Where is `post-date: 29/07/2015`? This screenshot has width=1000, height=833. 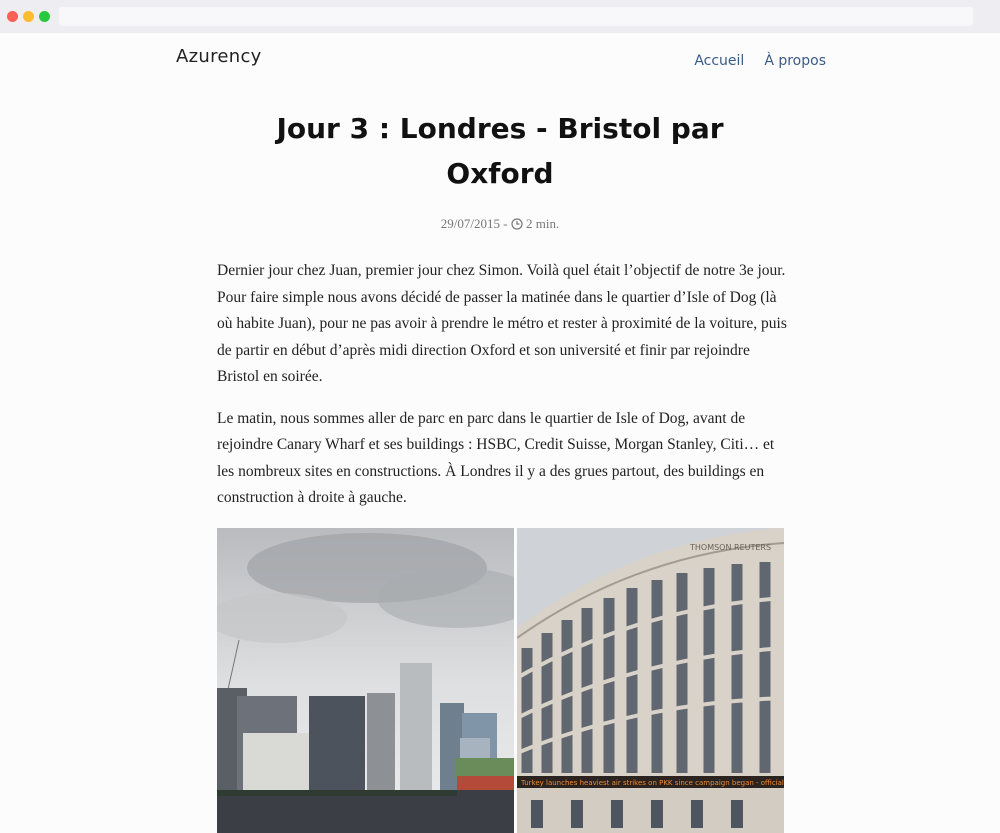
post-date: 29/07/2015 is located at coordinates (470, 223).